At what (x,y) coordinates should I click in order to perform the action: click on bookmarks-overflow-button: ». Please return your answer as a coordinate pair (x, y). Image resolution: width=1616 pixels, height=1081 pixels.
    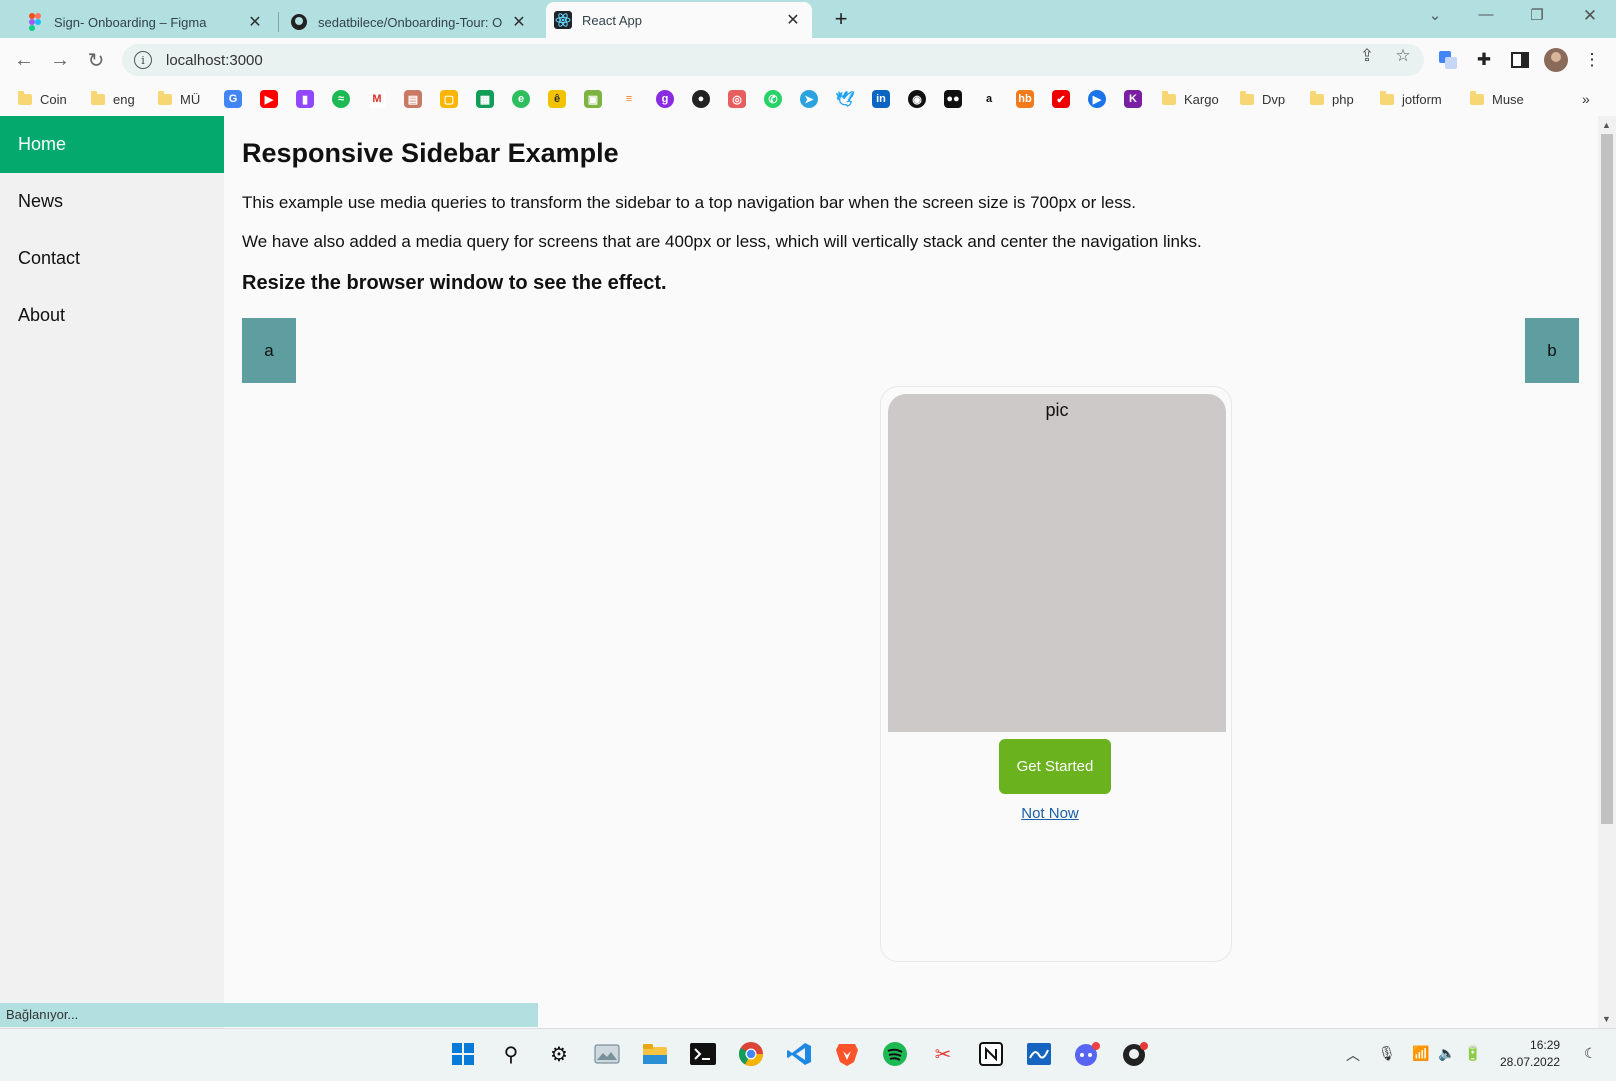
    Looking at the image, I should click on (1586, 99).